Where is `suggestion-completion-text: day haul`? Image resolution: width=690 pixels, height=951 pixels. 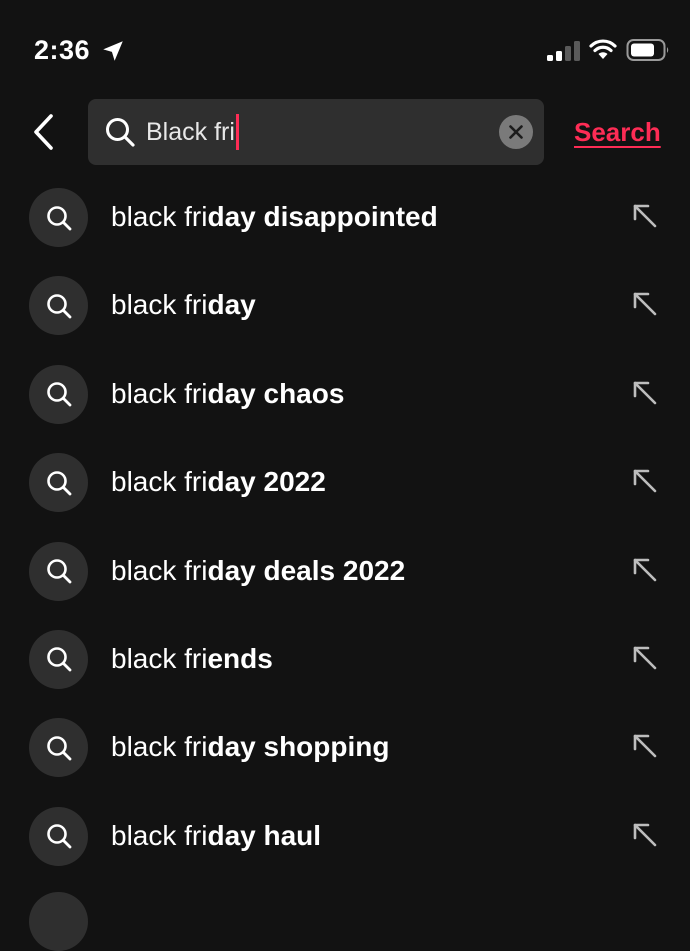
suggestion-completion-text: day haul is located at coordinates (264, 835).